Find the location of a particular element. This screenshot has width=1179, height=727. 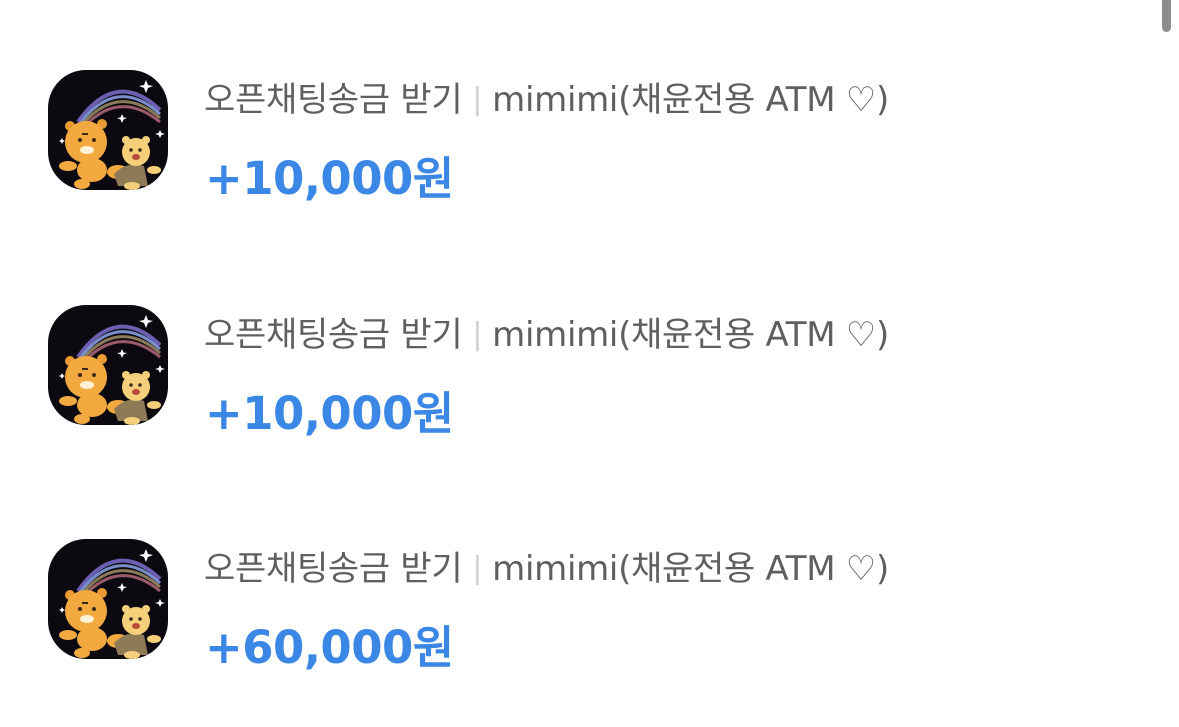

scrollbar is located at coordinates (1166, 16).